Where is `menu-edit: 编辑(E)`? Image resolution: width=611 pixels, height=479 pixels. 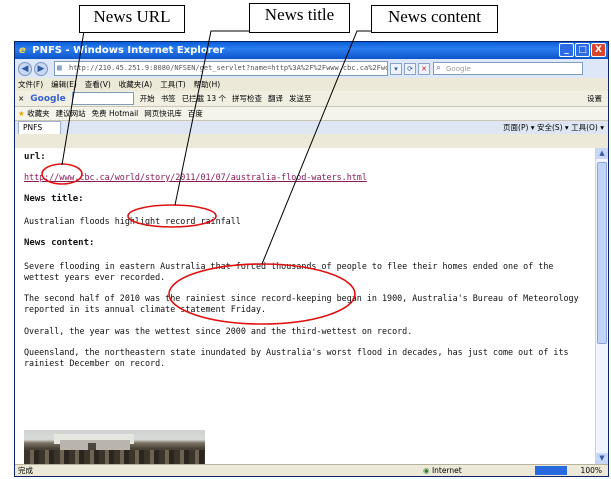
menu-edit: 编辑(E) is located at coordinates (64, 84).